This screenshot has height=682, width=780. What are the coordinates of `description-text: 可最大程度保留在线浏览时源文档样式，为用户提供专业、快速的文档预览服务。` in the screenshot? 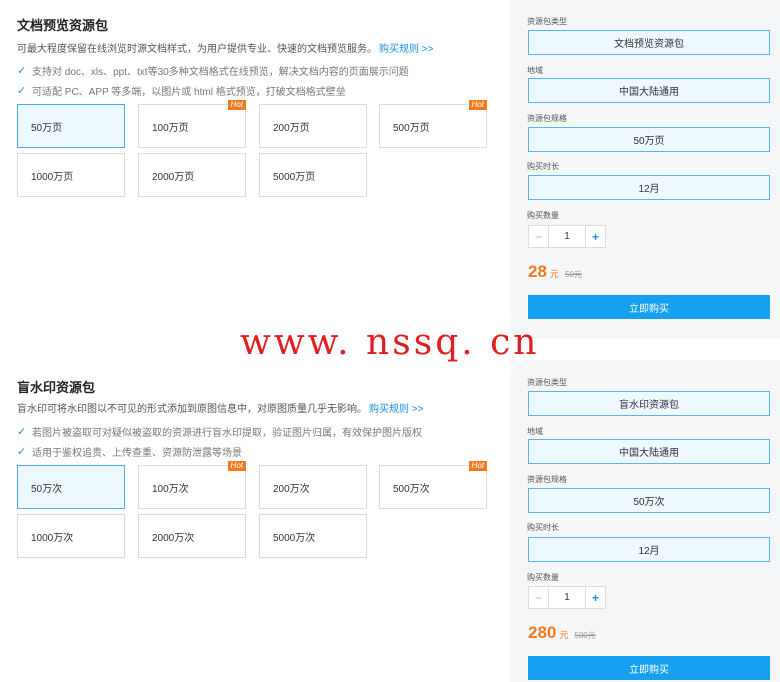 It's located at (197, 49).